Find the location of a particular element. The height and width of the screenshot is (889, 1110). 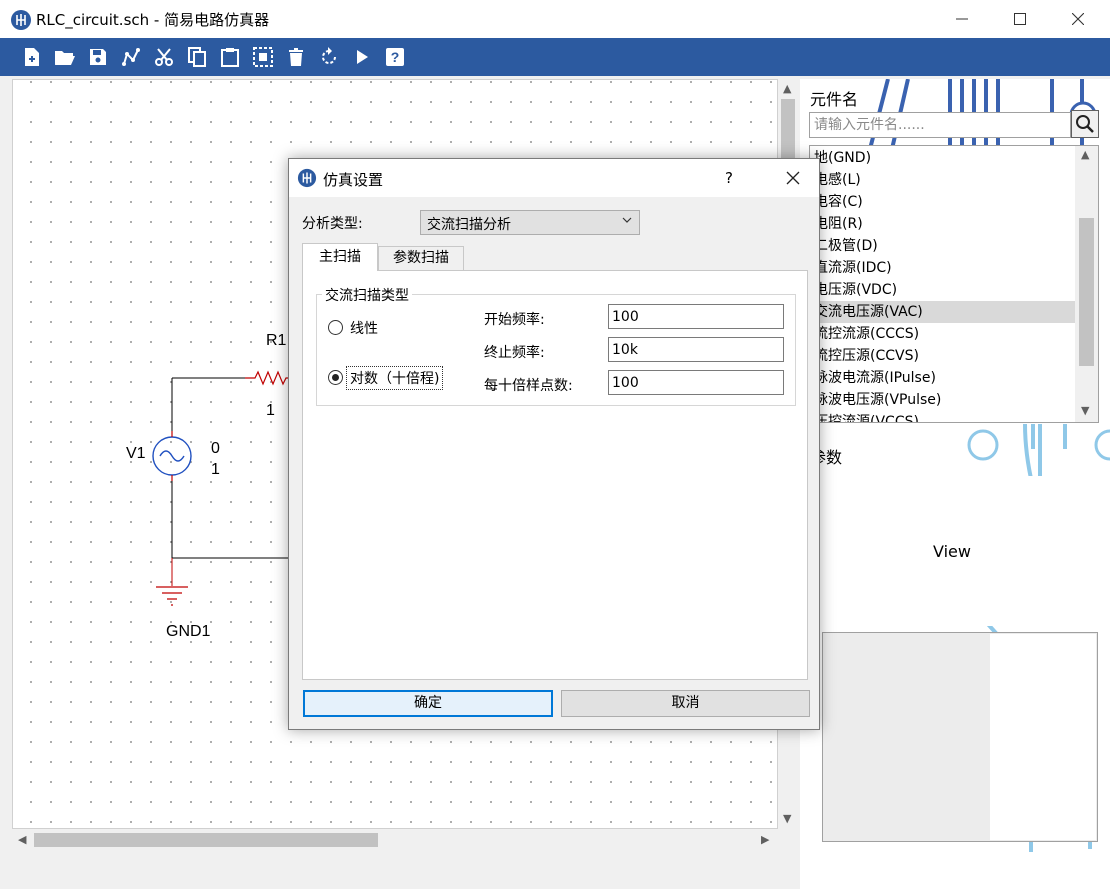

chevron-down-icon is located at coordinates (627, 220).